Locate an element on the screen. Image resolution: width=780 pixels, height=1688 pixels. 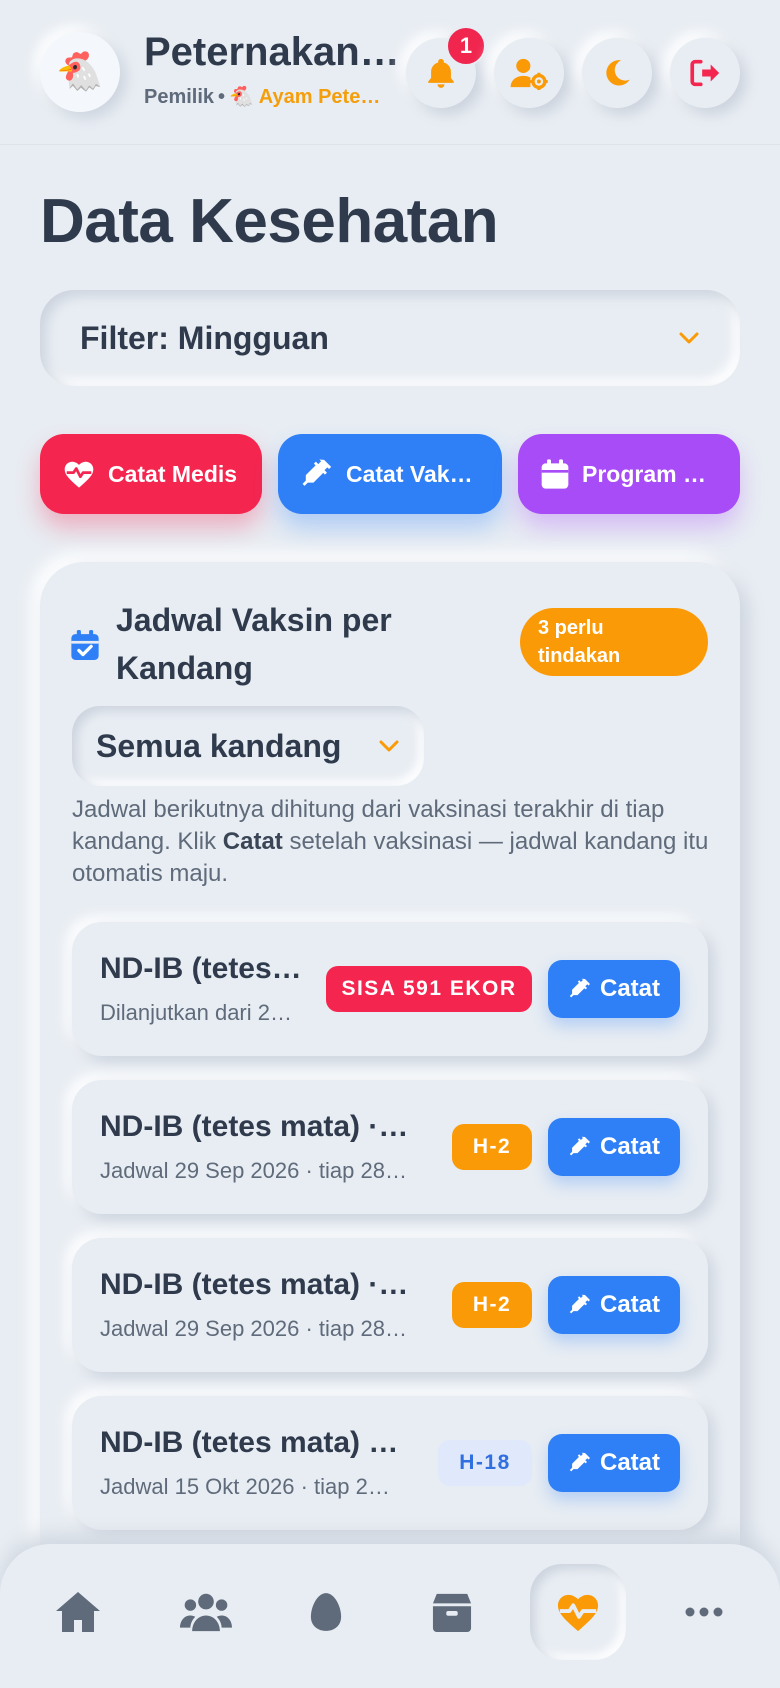
kandang-select: Semua kandang is located at coordinates (248, 746).